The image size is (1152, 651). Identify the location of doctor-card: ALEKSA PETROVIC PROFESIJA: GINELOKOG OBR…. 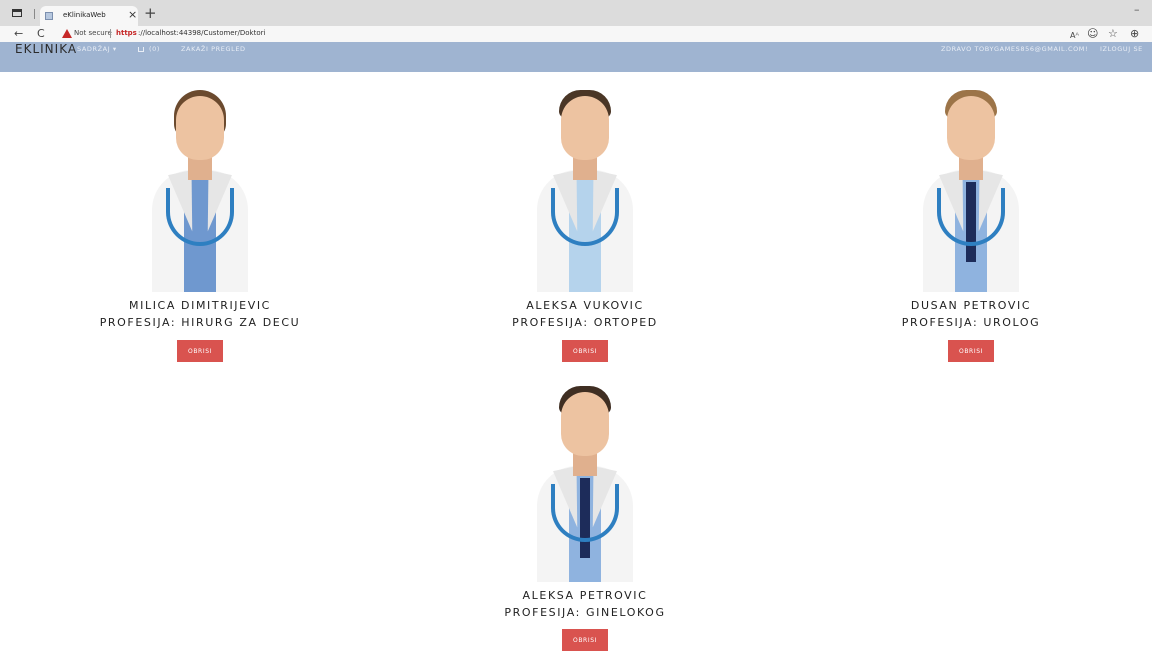
(585, 515).